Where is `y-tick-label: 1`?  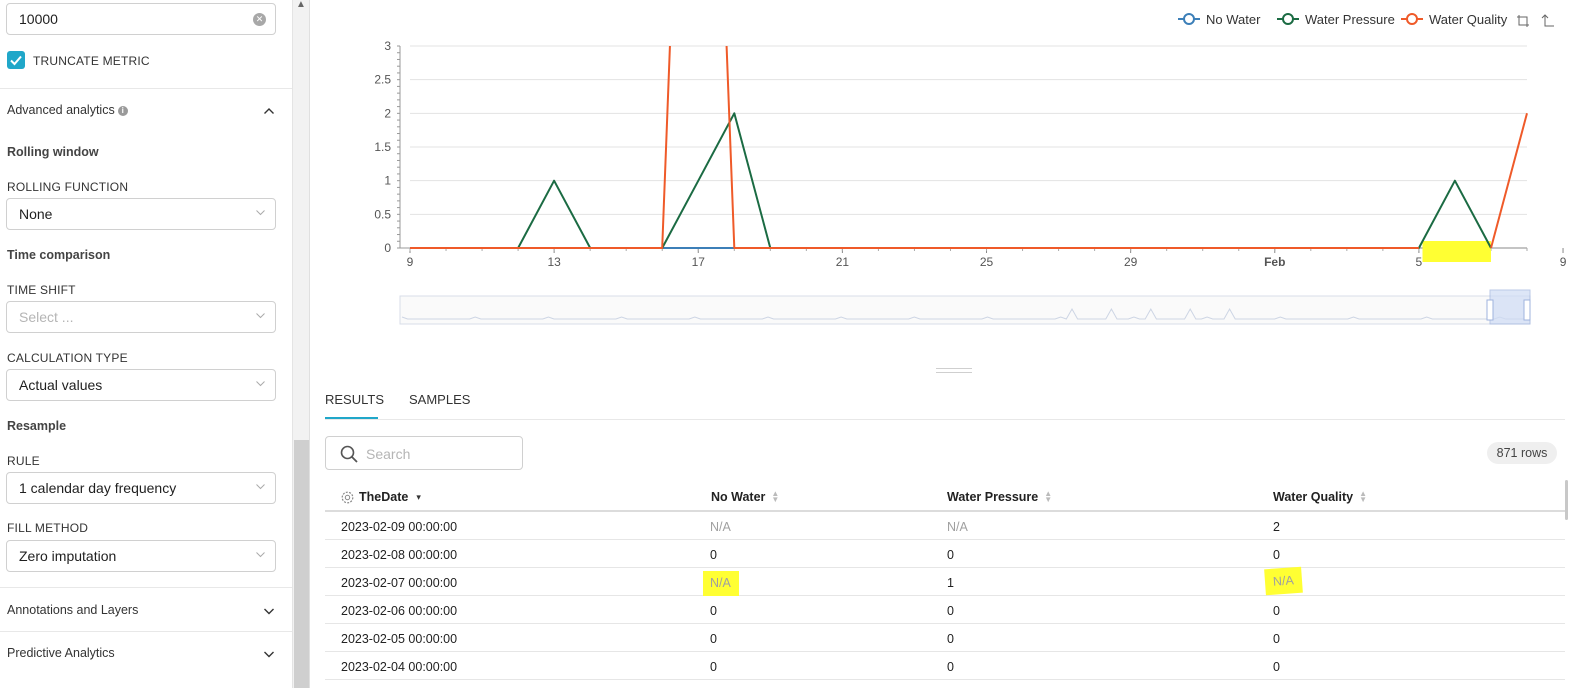
y-tick-label: 1 is located at coordinates (387, 181).